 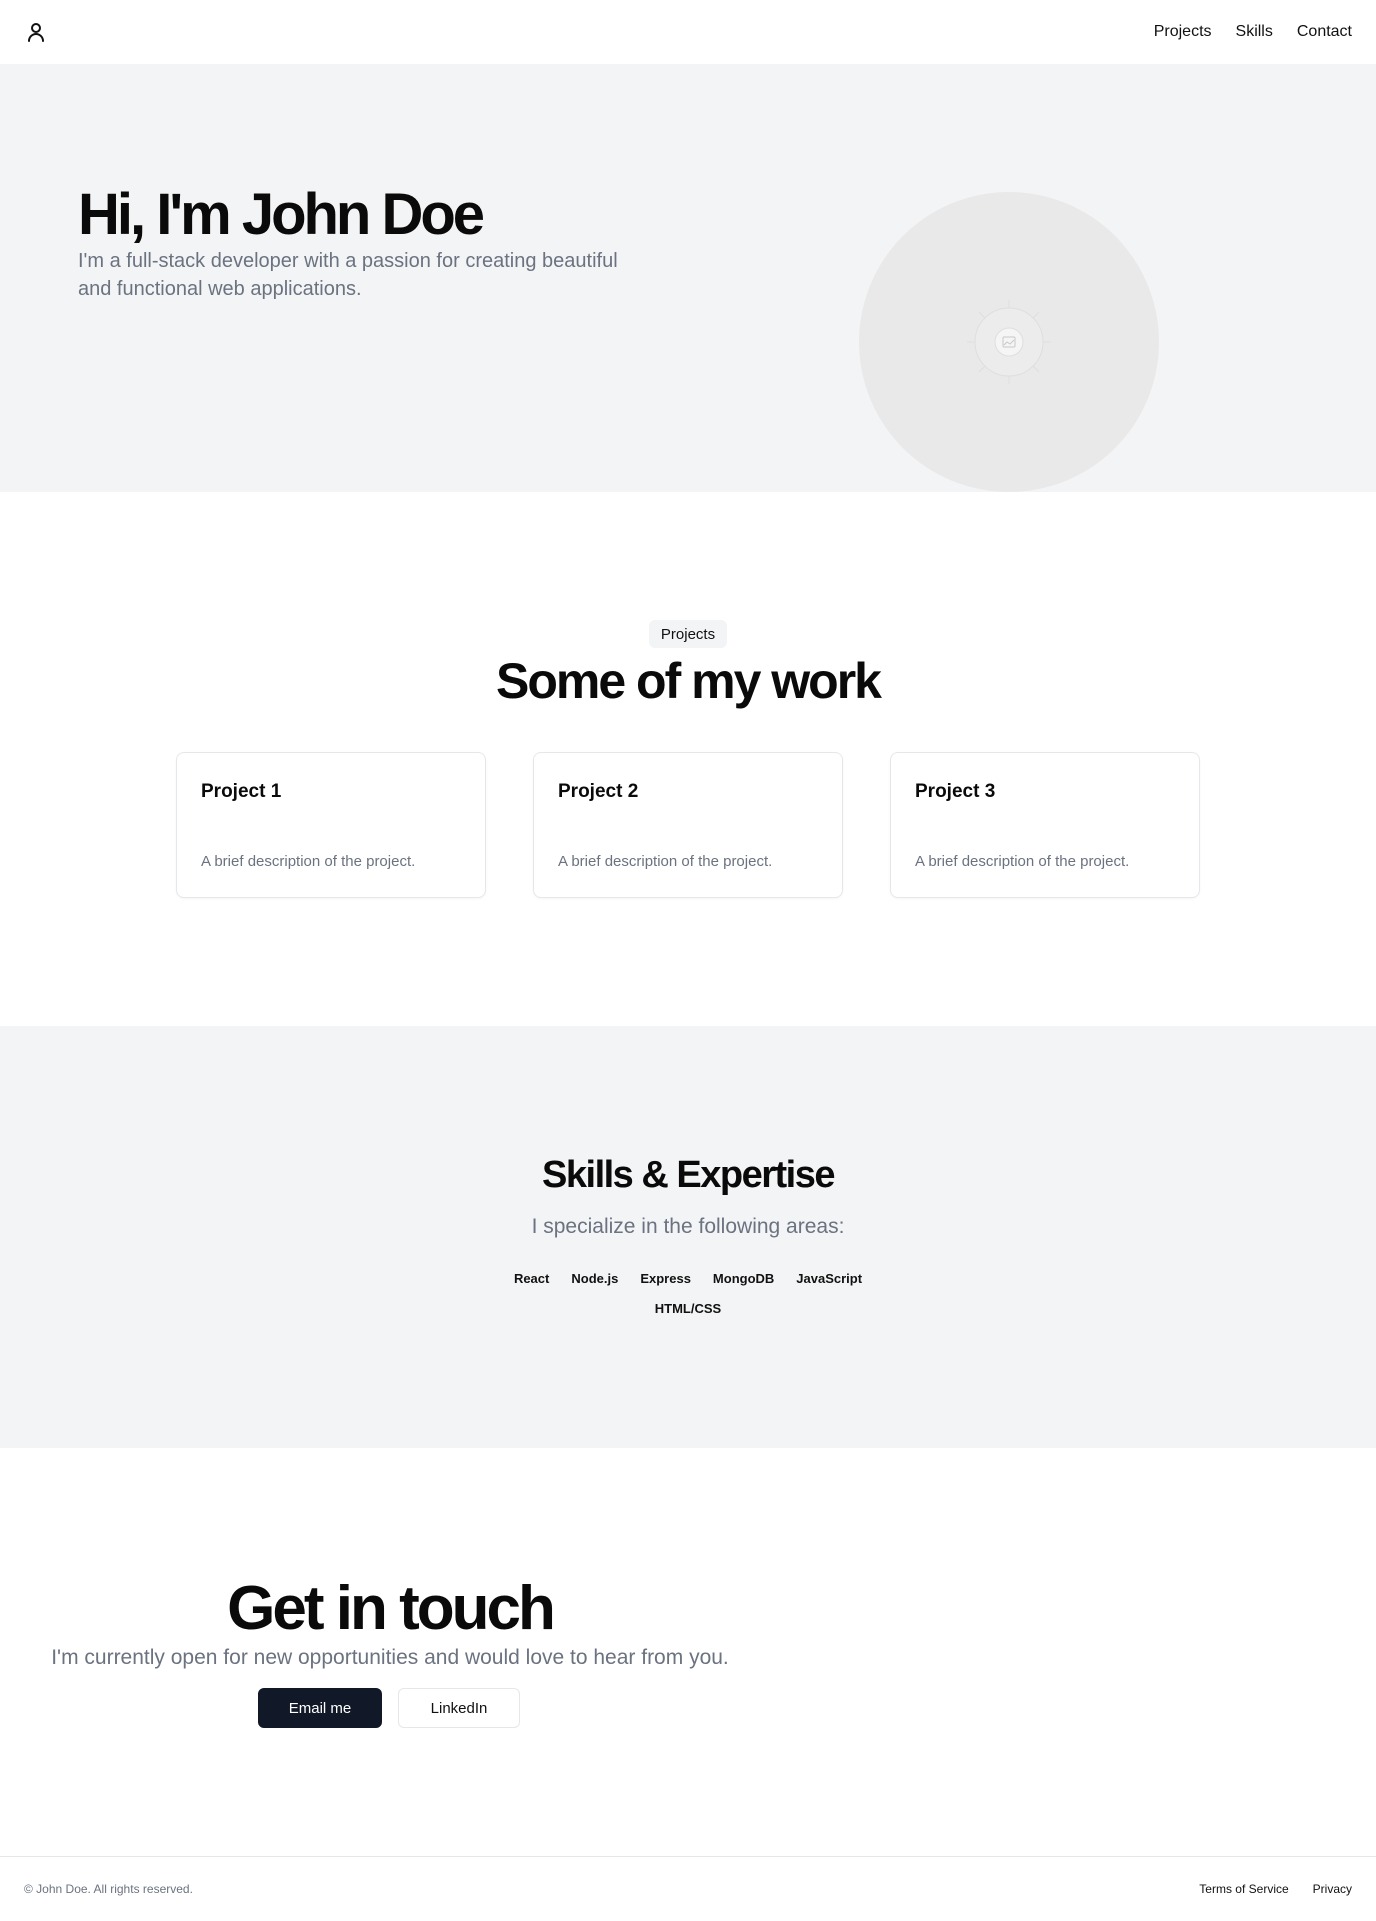 I want to click on home-logo-link, so click(x=36, y=32).